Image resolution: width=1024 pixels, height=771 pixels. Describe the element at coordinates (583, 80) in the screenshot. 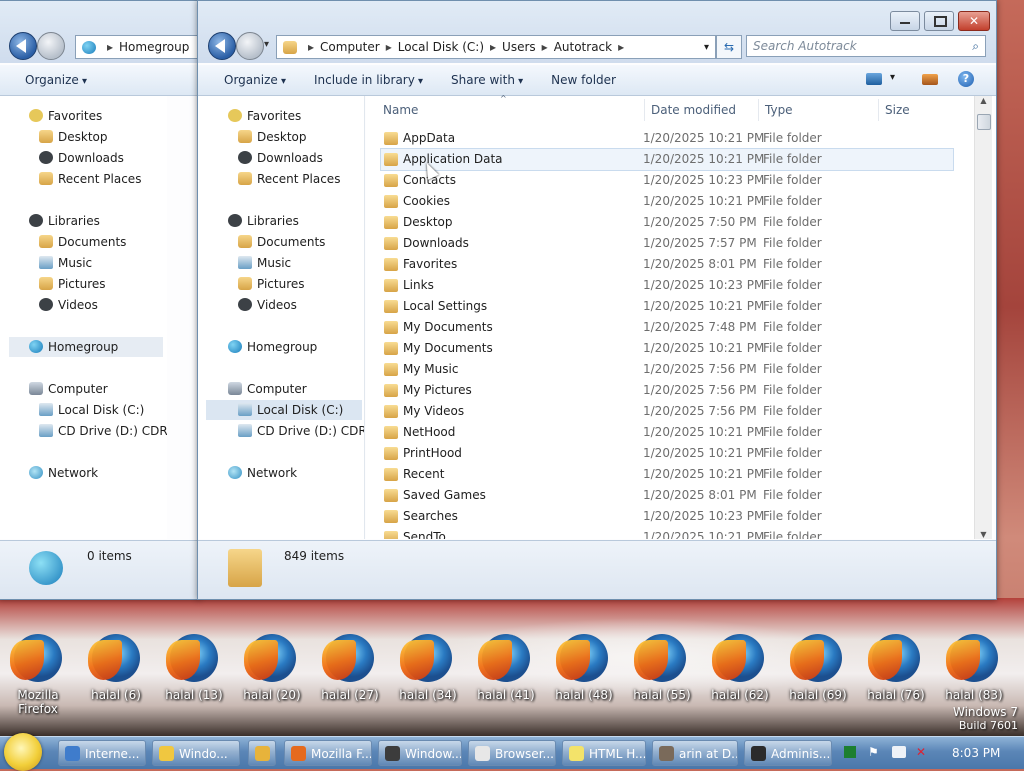

I see `new-folder-button: New folder` at that location.